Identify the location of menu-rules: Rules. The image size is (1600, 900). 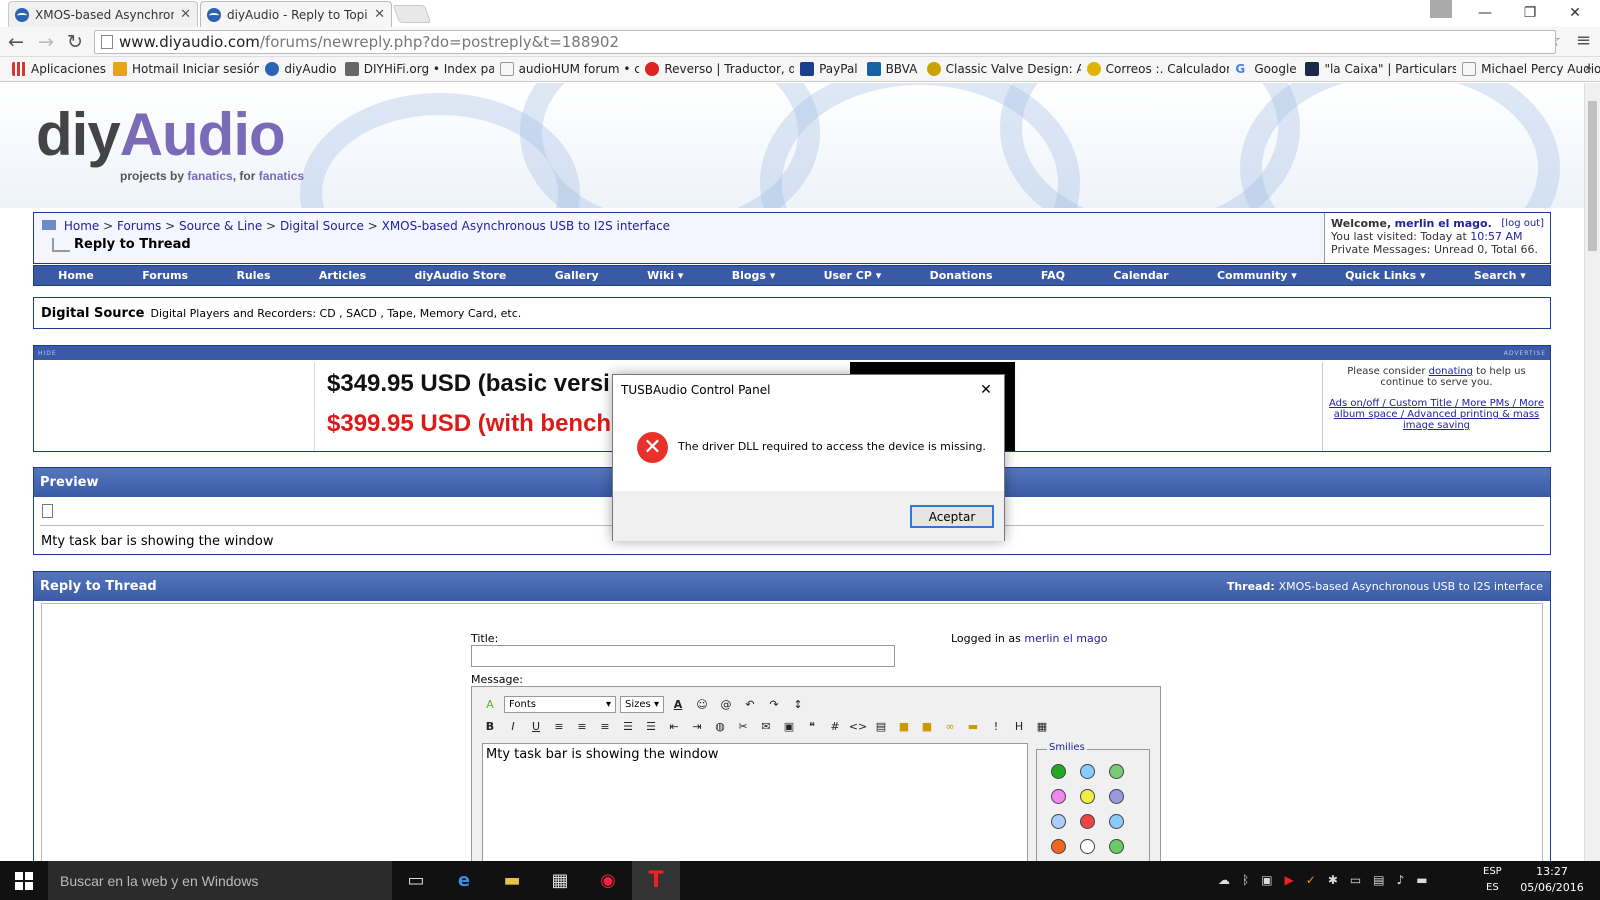
(253, 275).